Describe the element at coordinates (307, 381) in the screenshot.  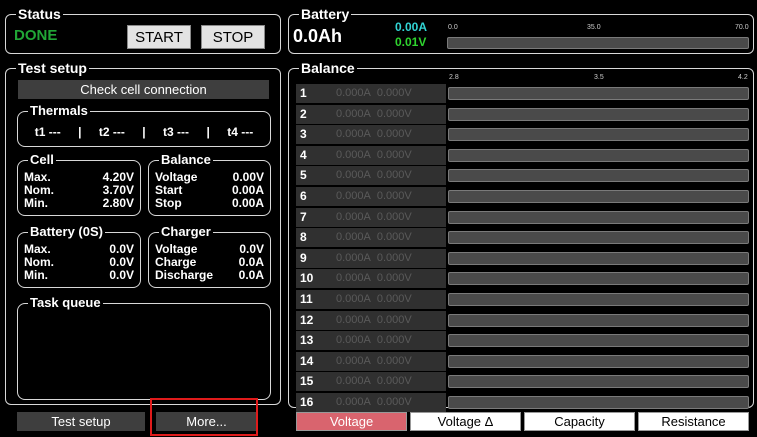
I see `balance-row-number: 15` at that location.